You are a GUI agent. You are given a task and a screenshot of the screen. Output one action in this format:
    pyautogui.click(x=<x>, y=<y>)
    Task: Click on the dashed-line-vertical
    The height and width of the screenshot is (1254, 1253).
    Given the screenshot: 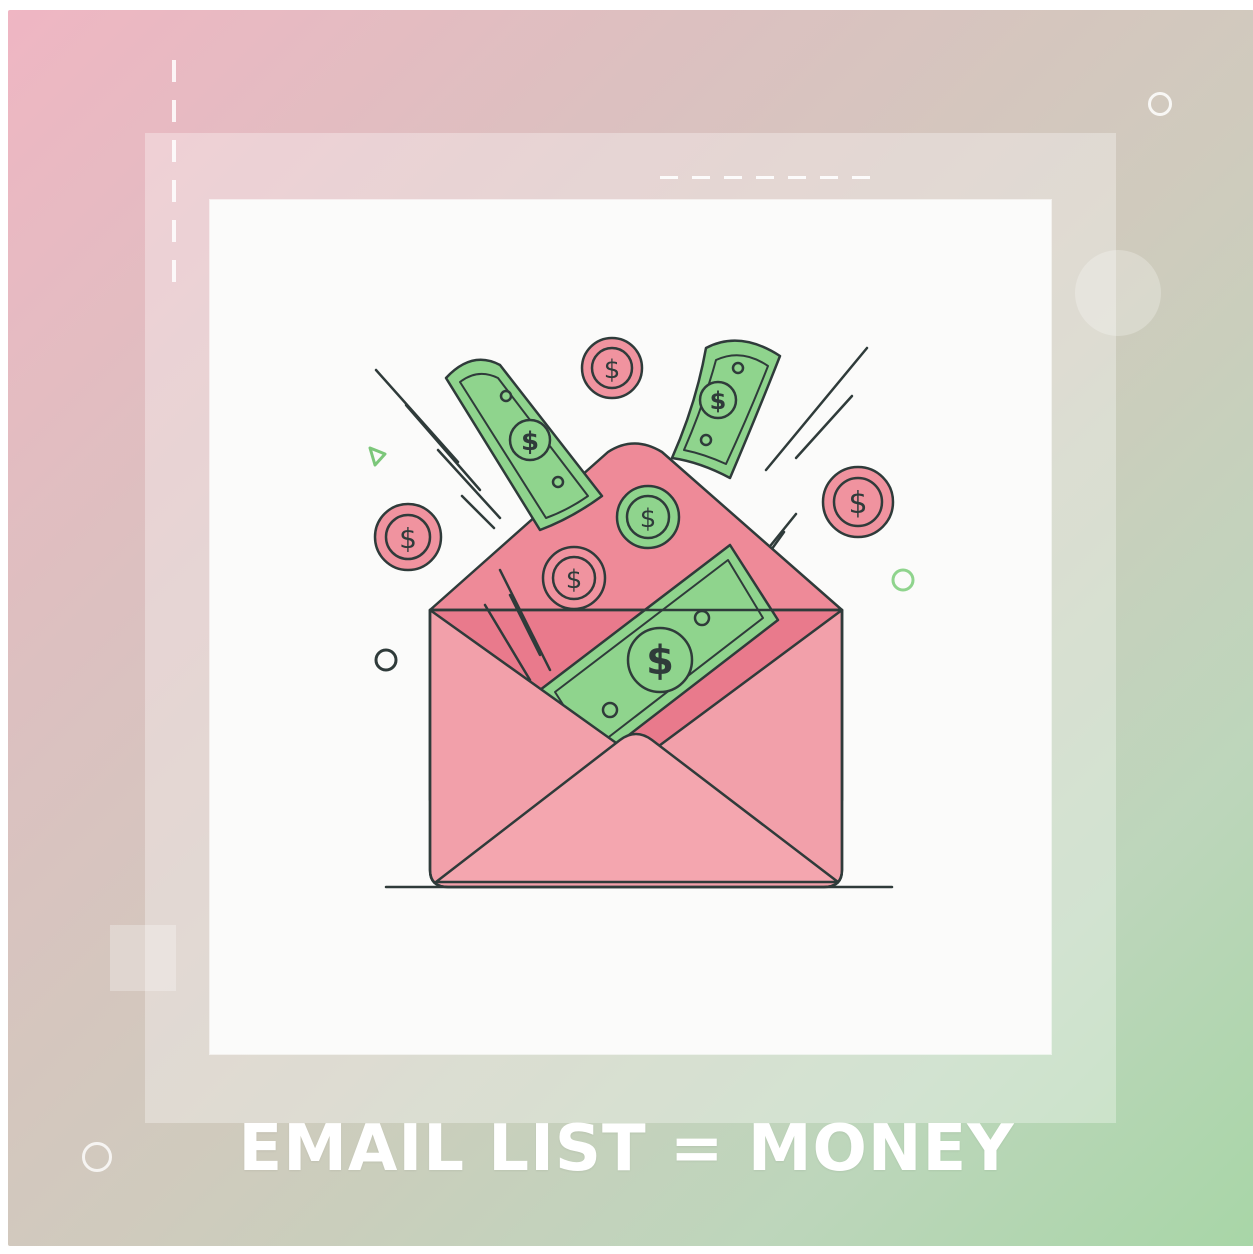 What is the action you would take?
    pyautogui.click(x=174, y=175)
    